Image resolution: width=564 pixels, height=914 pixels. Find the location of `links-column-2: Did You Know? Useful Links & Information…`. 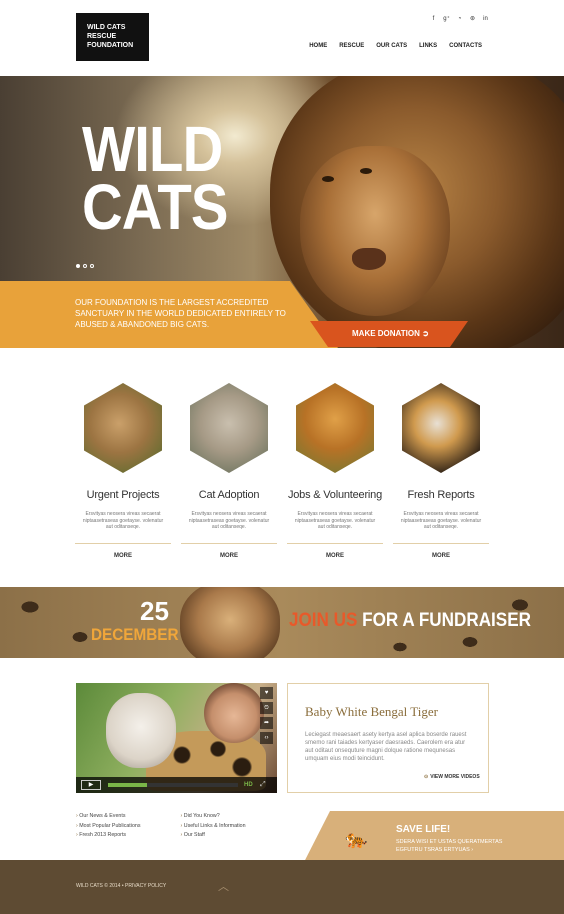

links-column-2: Did You Know? Useful Links & Information… is located at coordinates (213, 826).